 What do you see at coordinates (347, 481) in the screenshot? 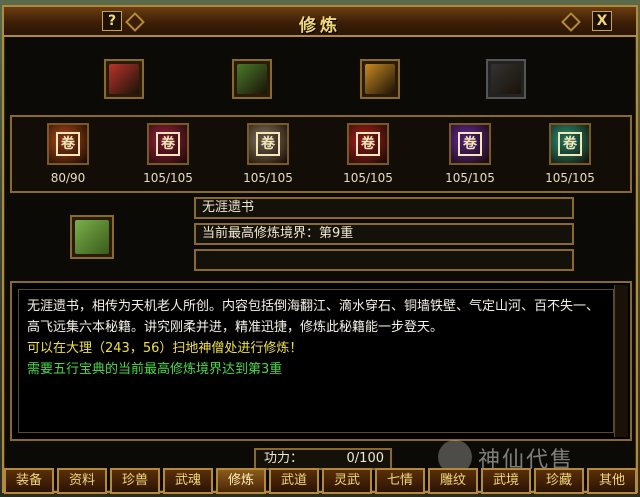
I see `tab-7: 灵武` at bounding box center [347, 481].